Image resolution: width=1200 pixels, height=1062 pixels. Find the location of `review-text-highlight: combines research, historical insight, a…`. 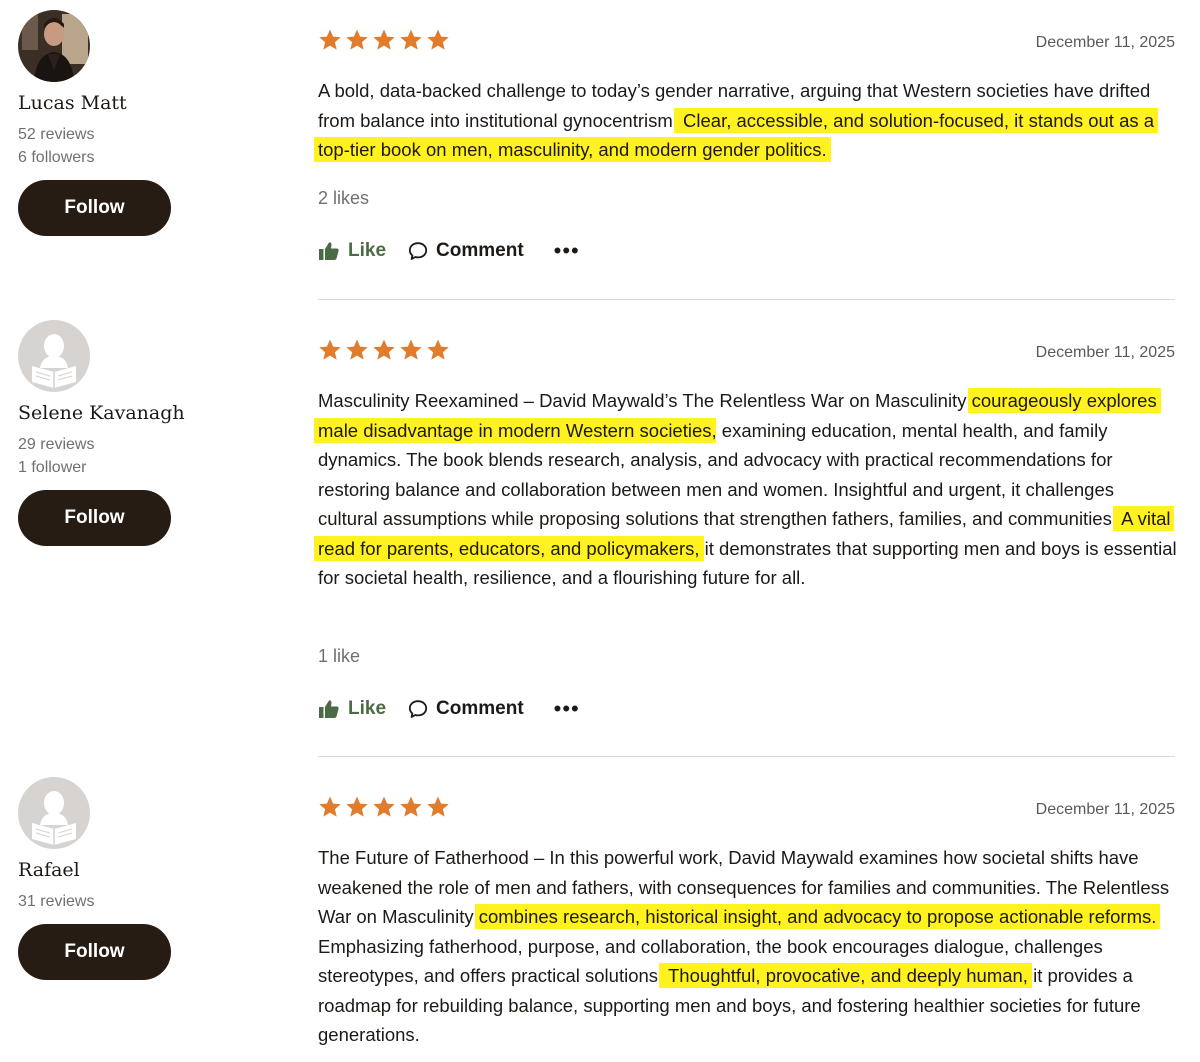

review-text-highlight: combines research, historical insight, a… is located at coordinates (817, 916).